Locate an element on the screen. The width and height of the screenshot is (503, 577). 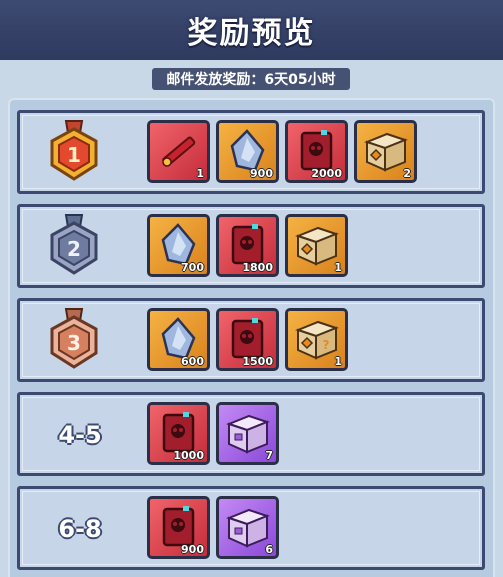
svg-text: 2 is located at coordinates (74, 249).